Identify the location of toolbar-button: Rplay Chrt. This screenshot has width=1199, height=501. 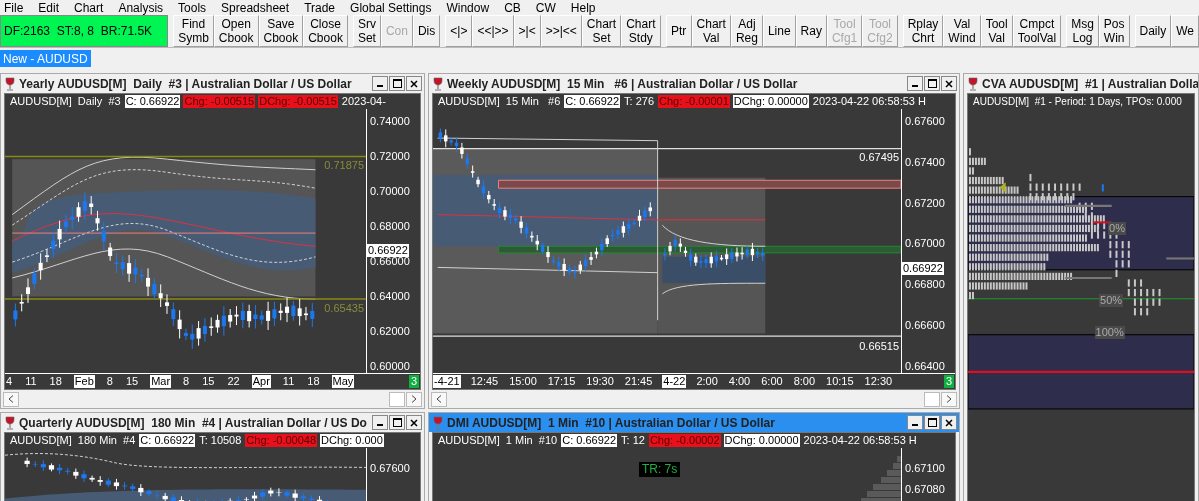
(923, 31).